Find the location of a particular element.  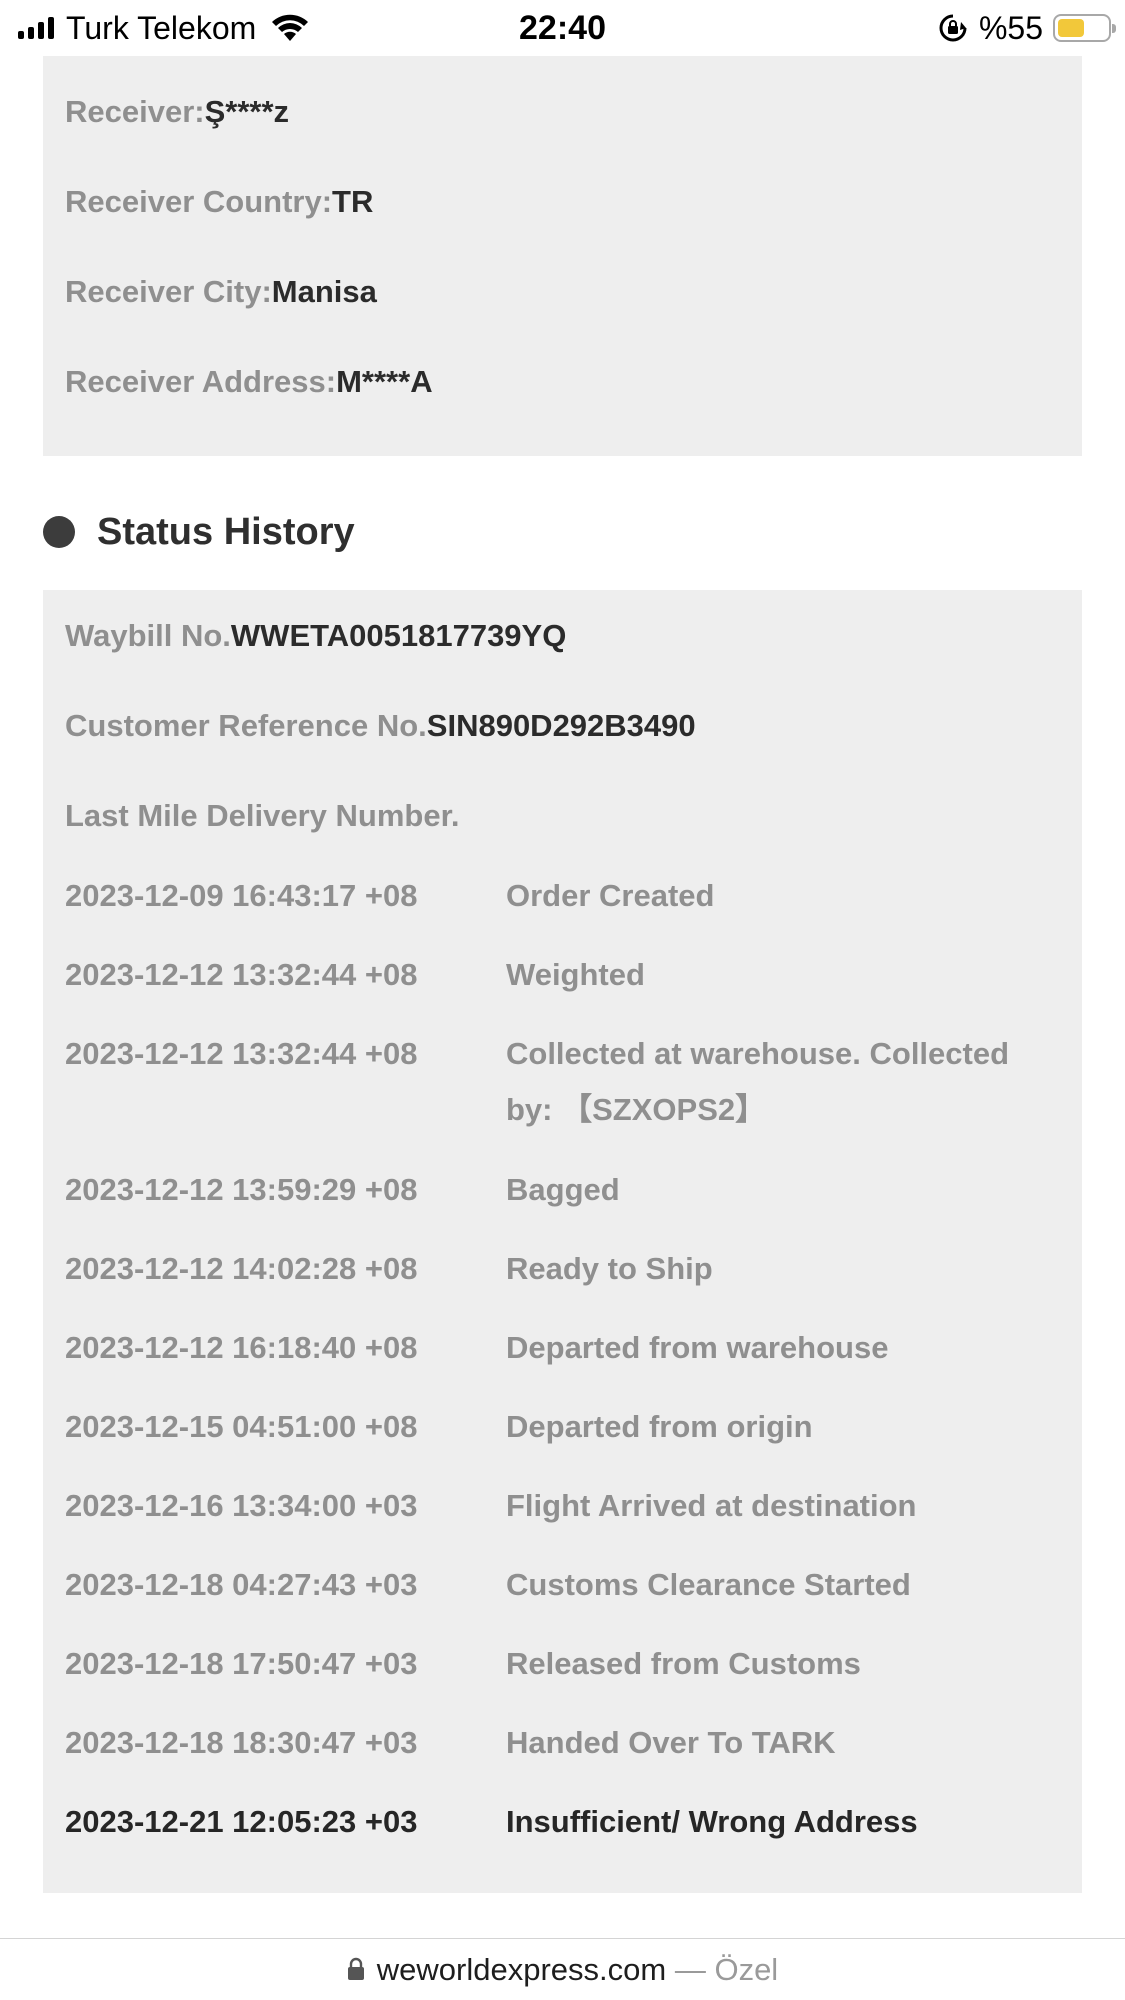

event-time: 2023-12-21 12:05:23 +03 is located at coordinates (241, 1821).